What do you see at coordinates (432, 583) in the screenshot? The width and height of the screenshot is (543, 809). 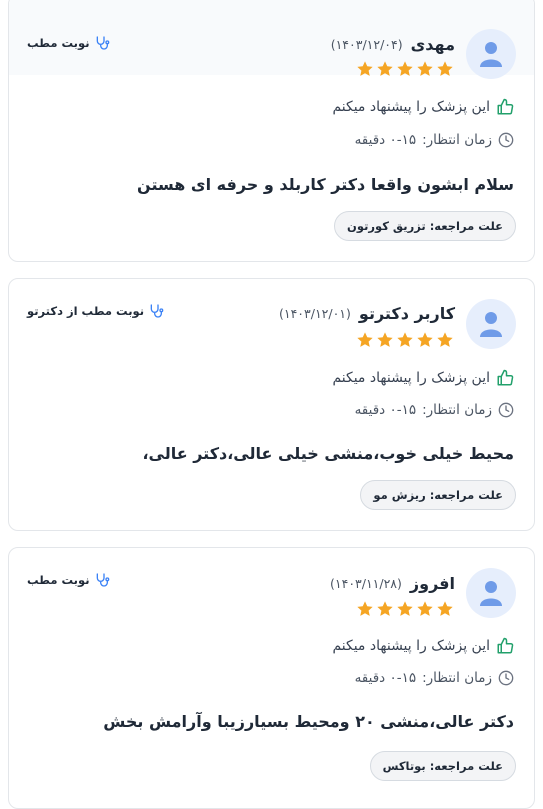 I see `reviewer-name: افروز` at bounding box center [432, 583].